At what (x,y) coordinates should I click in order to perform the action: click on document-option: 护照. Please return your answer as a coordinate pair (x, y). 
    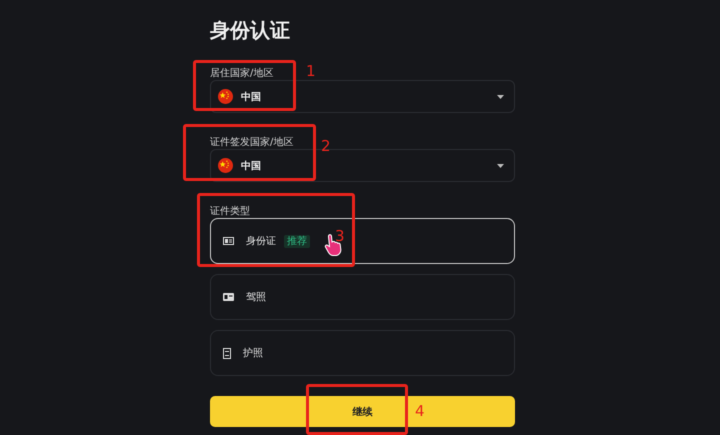
    Looking at the image, I should click on (362, 353).